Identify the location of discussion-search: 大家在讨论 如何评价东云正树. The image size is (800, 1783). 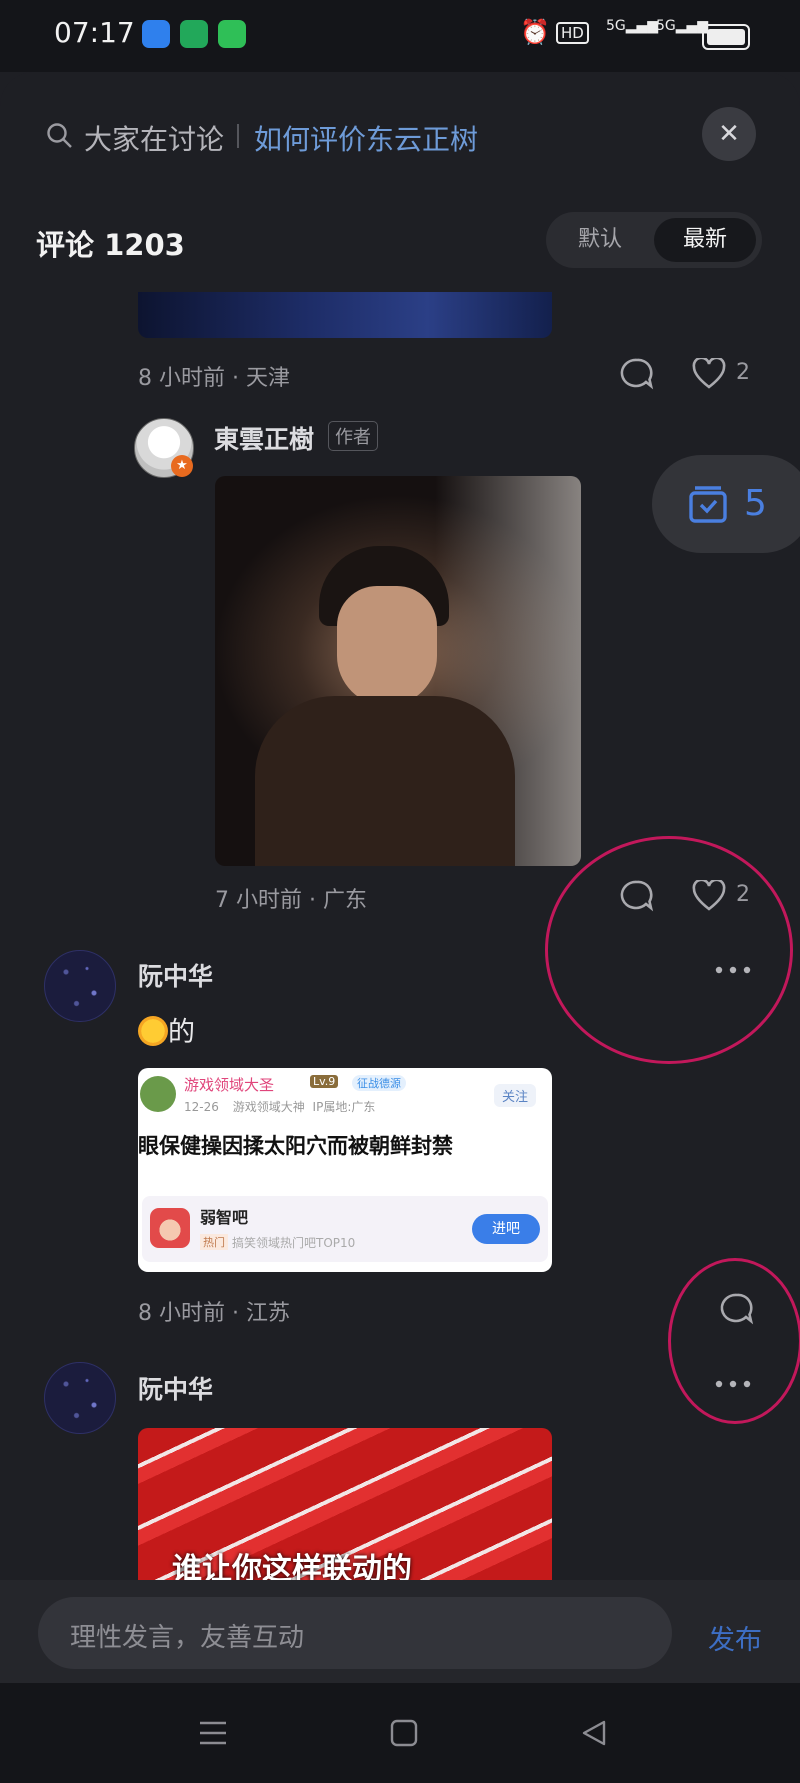
(354, 135).